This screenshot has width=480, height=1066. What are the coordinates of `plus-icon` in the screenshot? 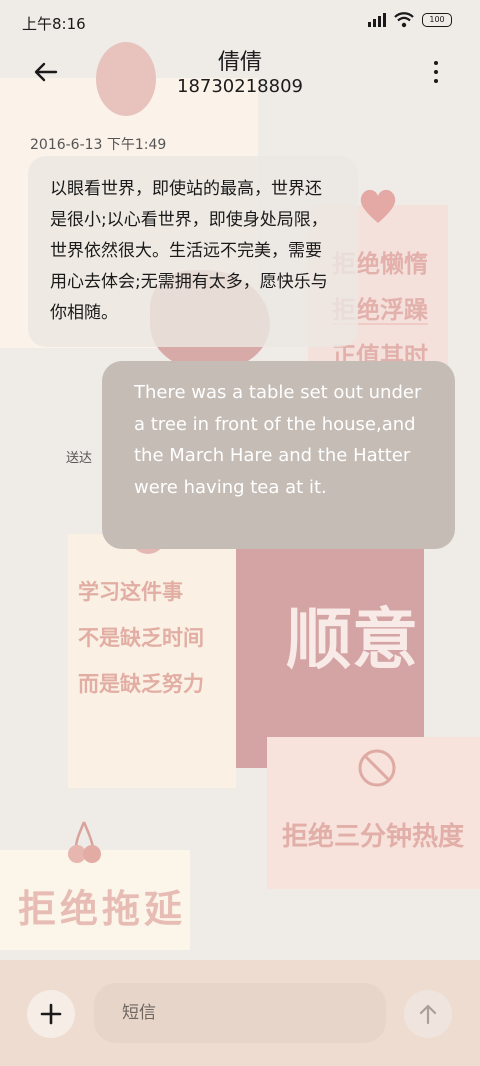 It's located at (51, 1014).